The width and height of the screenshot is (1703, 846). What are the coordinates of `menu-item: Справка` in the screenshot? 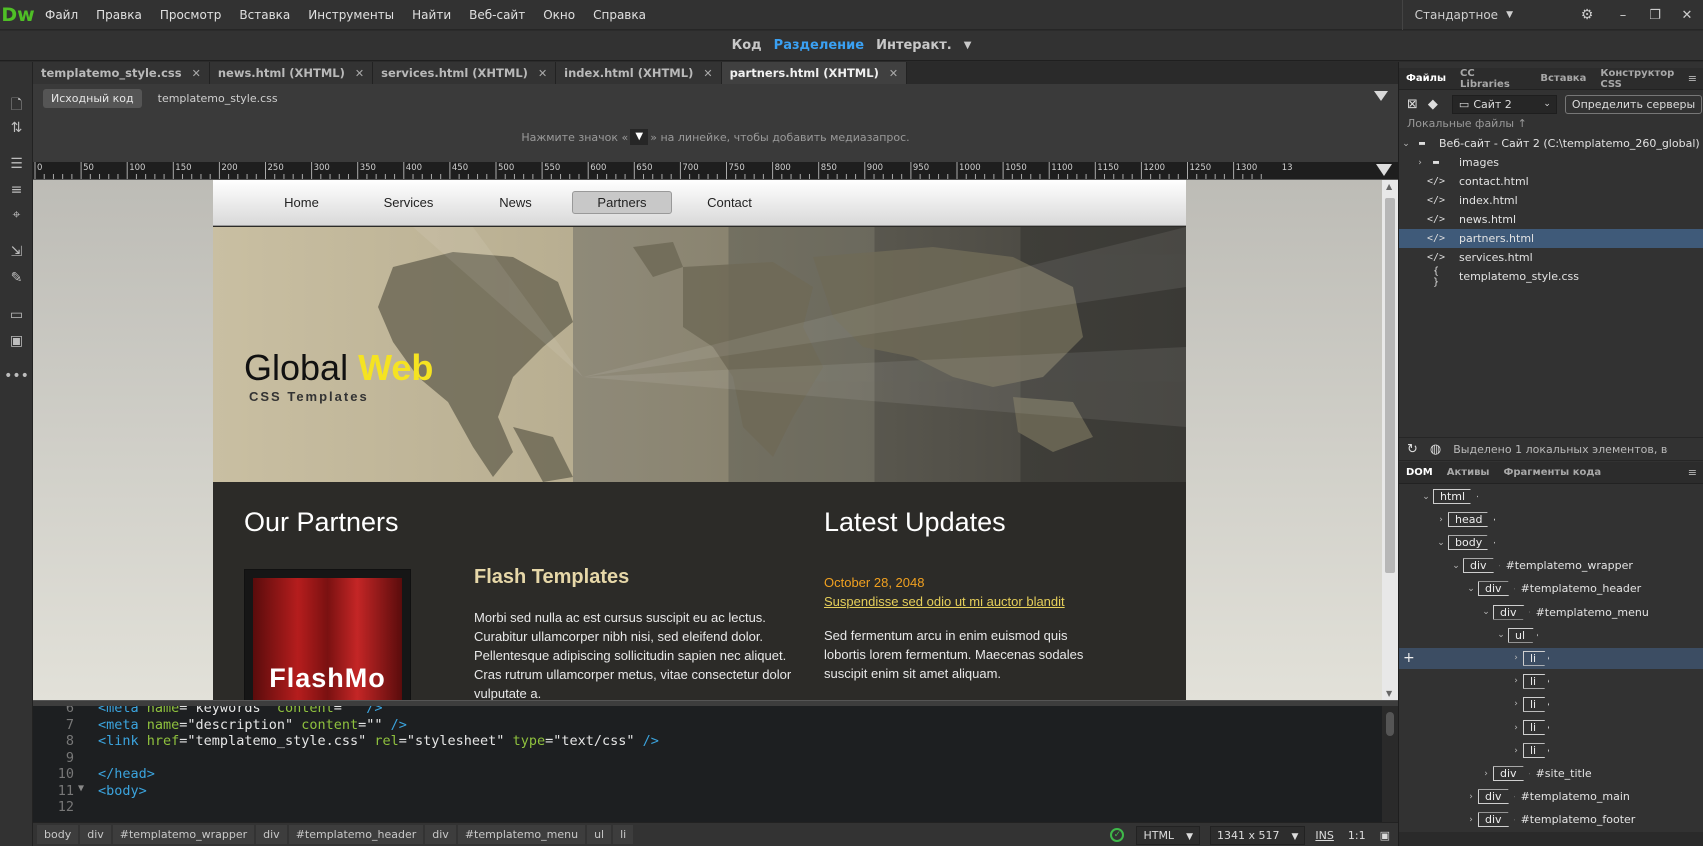 It's located at (619, 15).